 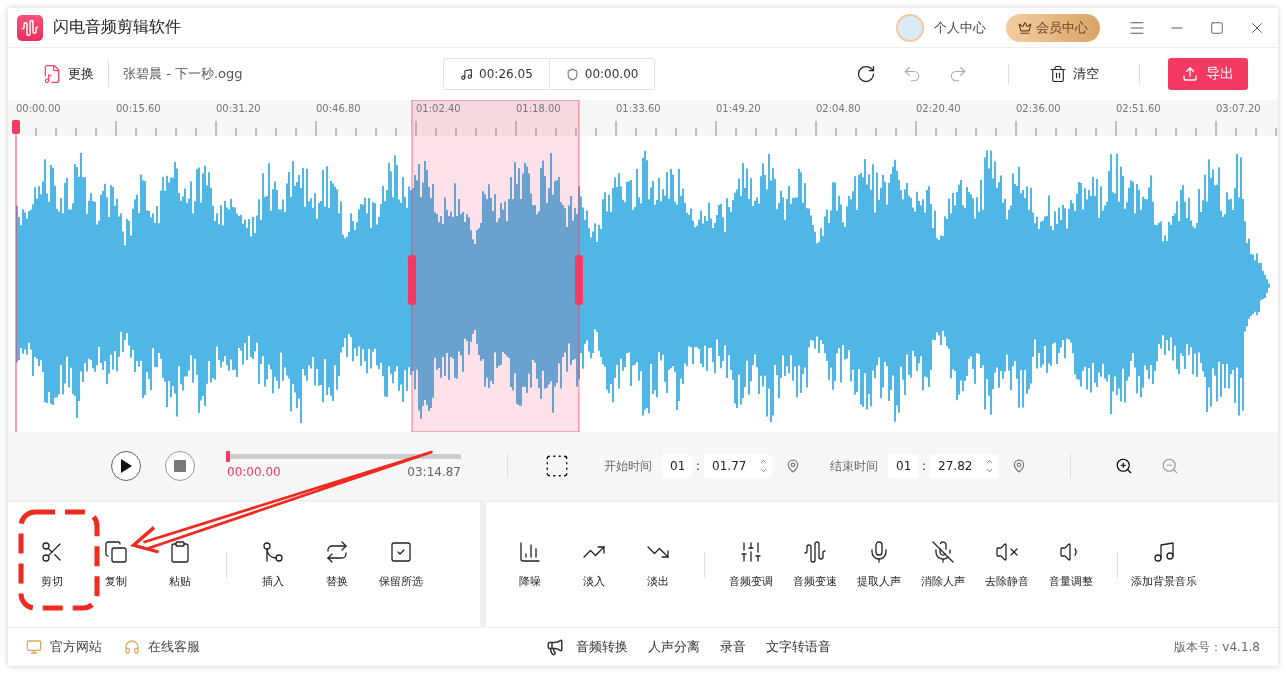 I want to click on vip-button: 会员中心, so click(x=1053, y=27).